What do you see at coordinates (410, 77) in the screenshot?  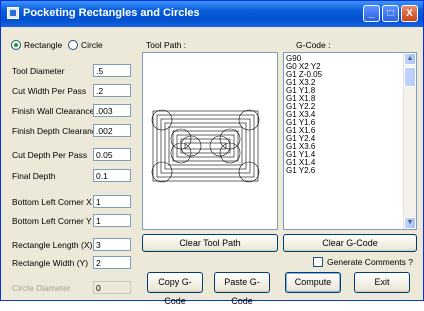 I see `scroll-thumb` at bounding box center [410, 77].